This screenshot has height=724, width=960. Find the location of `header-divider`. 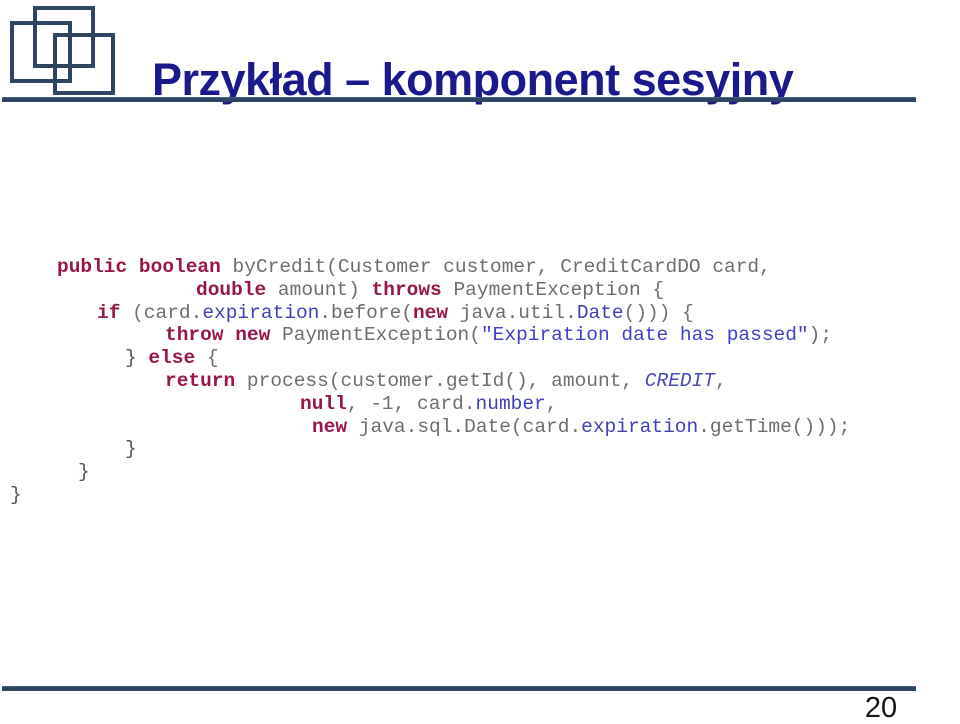

header-divider is located at coordinates (459, 99).